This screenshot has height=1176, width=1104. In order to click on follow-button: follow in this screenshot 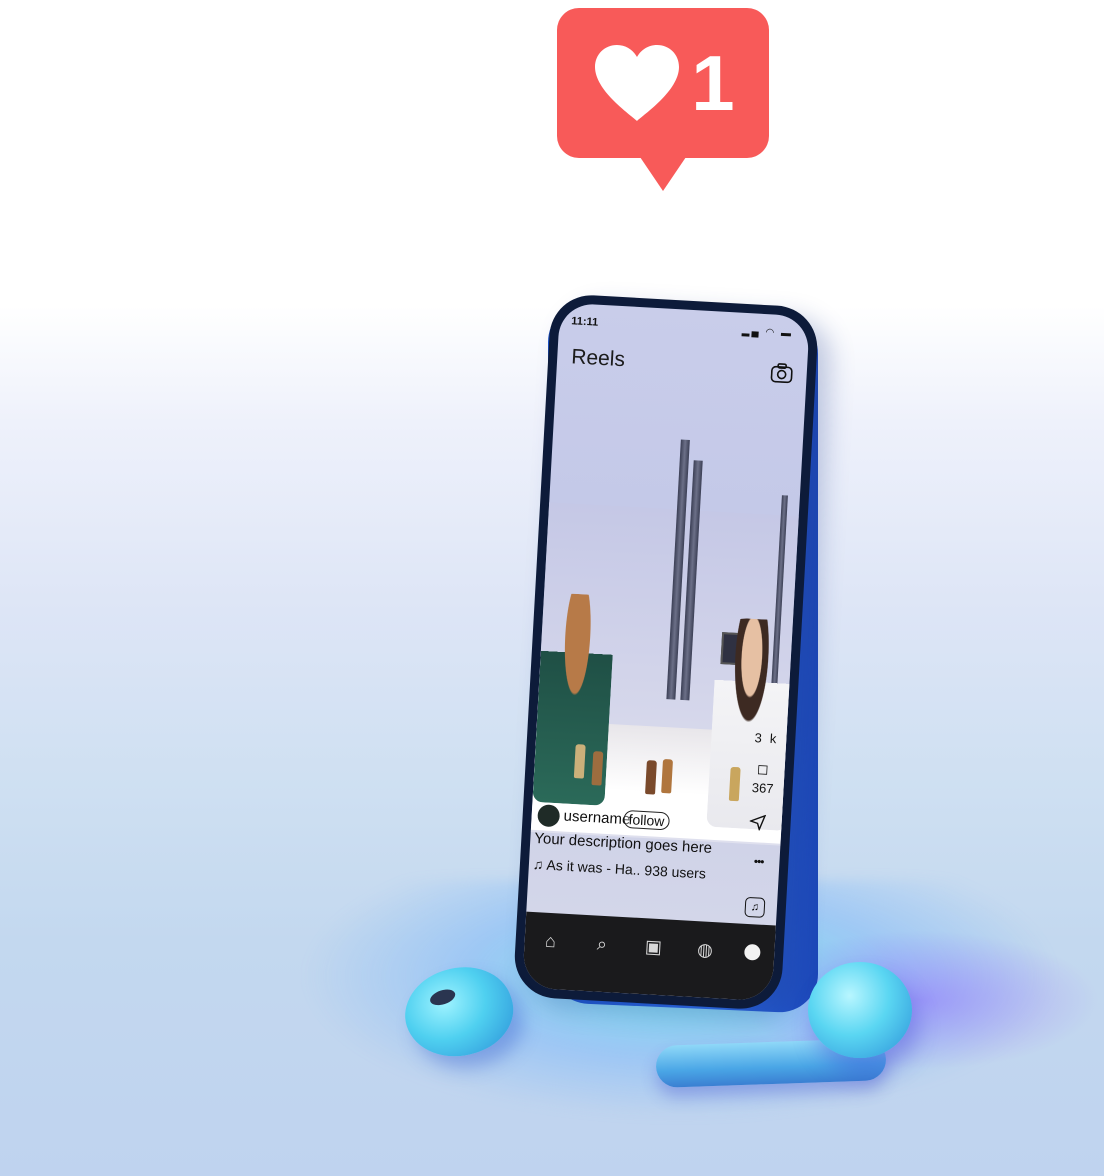, I will do `click(646, 820)`.